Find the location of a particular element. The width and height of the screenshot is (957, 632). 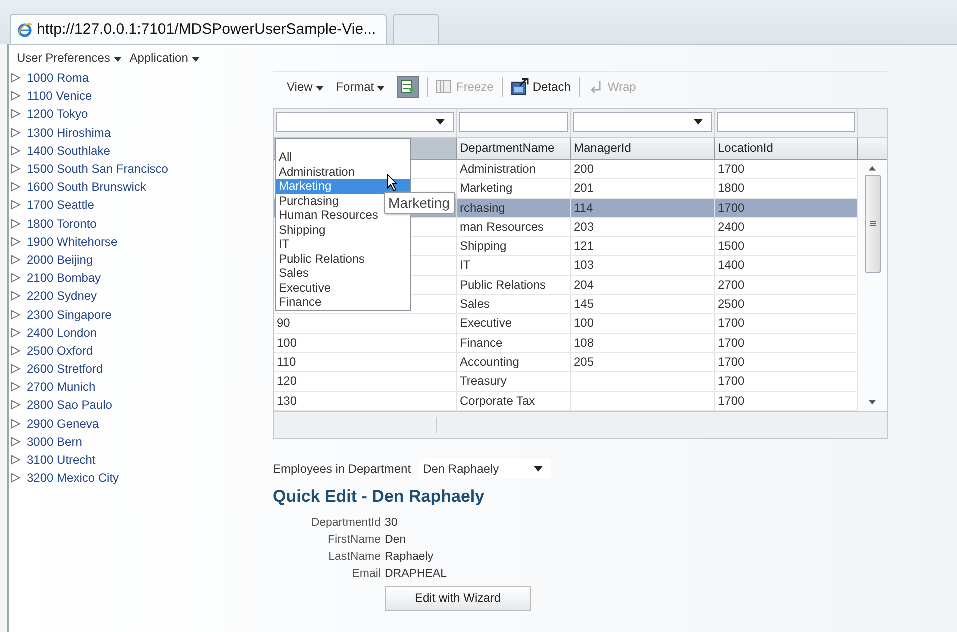

tree-item: 3100 Utrecht is located at coordinates (61, 460).